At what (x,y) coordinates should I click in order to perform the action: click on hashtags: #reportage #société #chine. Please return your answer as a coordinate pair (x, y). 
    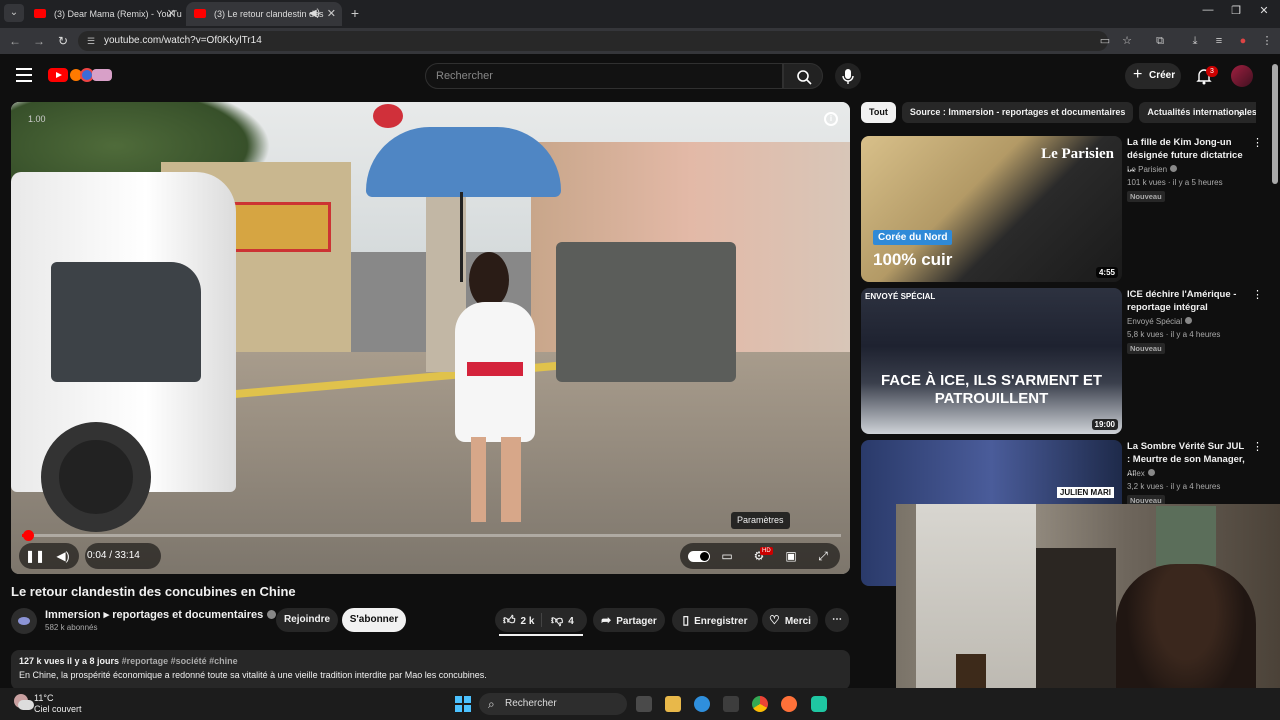
    Looking at the image, I should click on (180, 661).